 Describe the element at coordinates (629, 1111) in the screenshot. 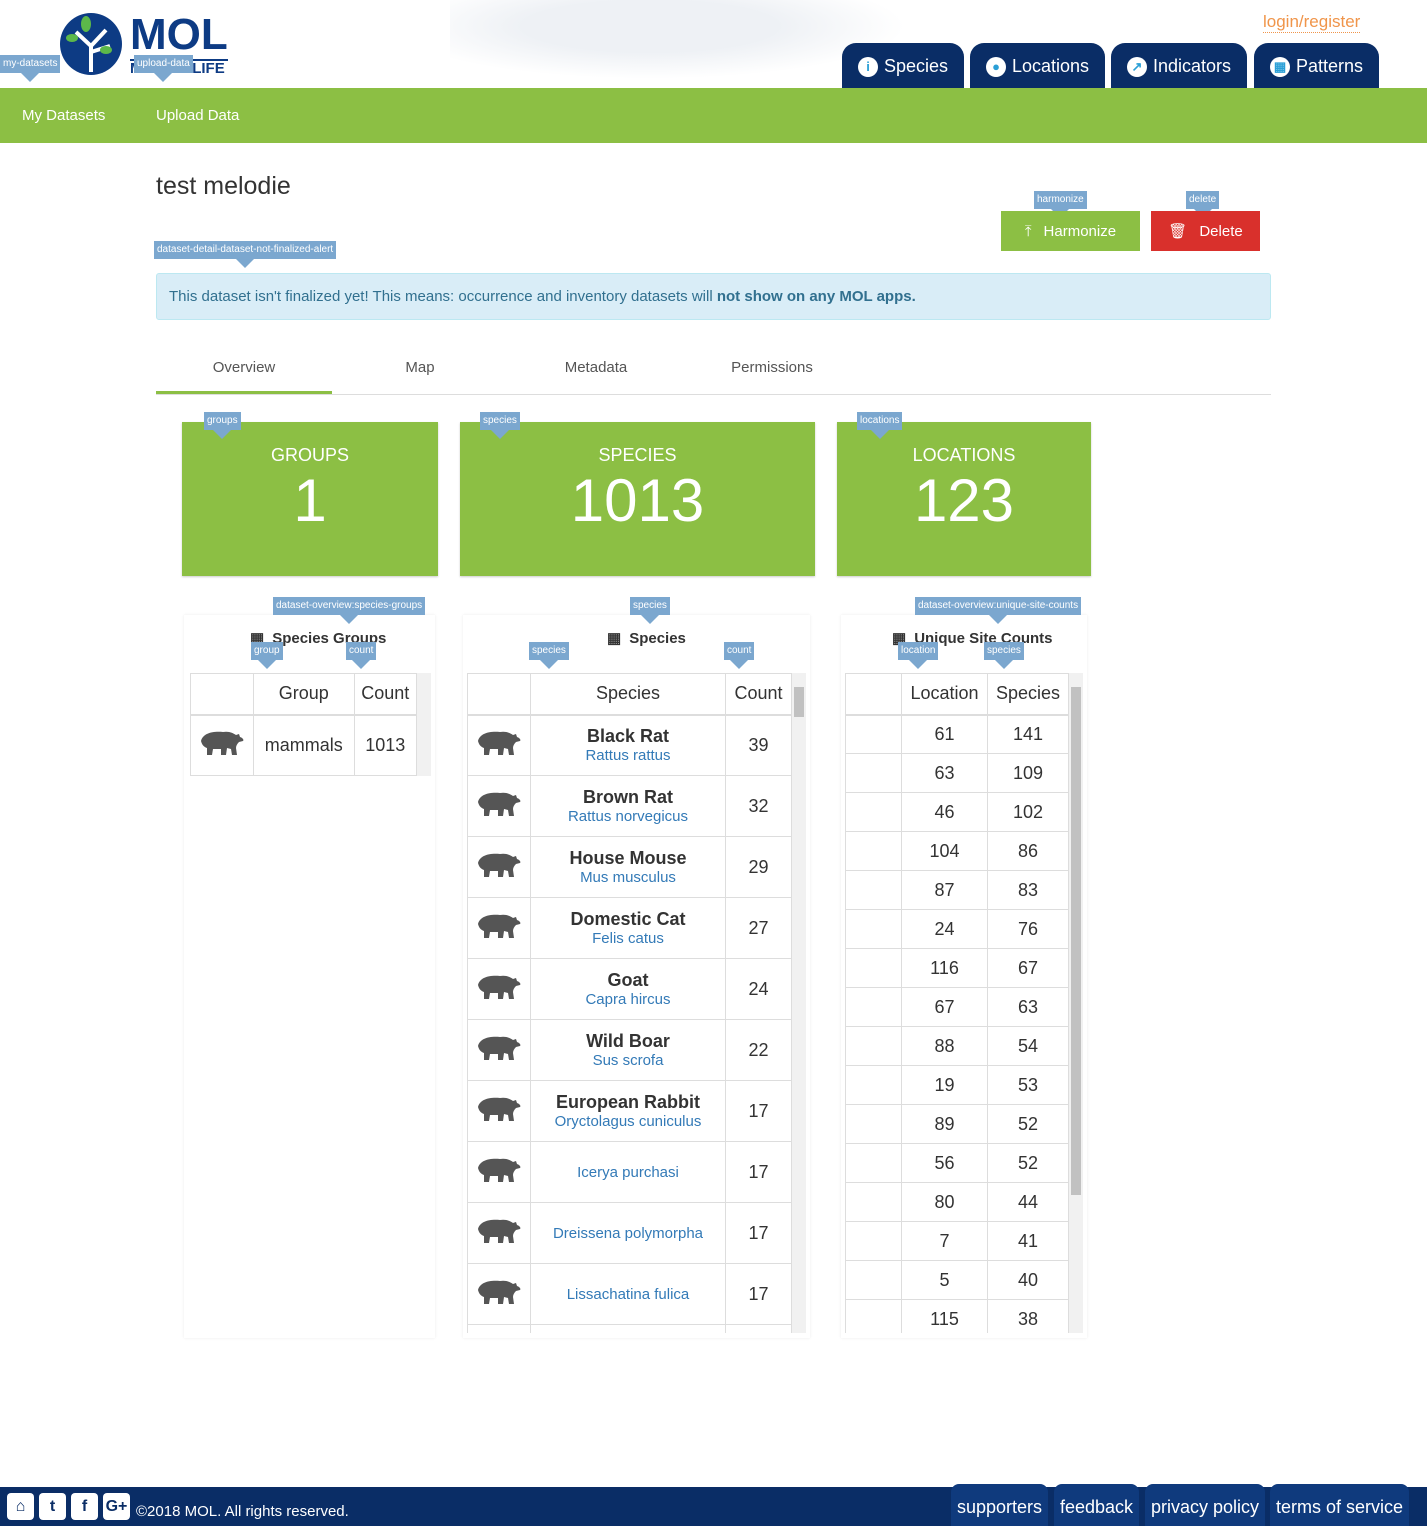

I see `table-row: European Rabbit Oryctolagus cuniculus 17` at that location.